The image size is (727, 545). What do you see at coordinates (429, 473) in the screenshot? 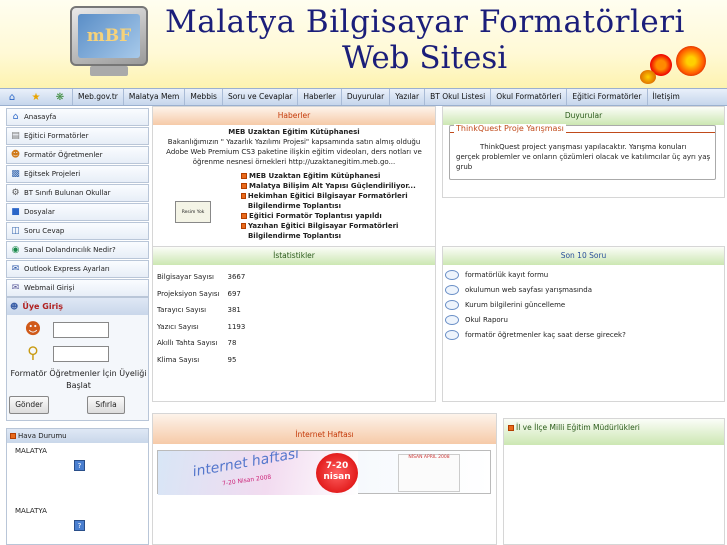
I see `calendar-image: NİSAN APRIL 2008` at bounding box center [429, 473].